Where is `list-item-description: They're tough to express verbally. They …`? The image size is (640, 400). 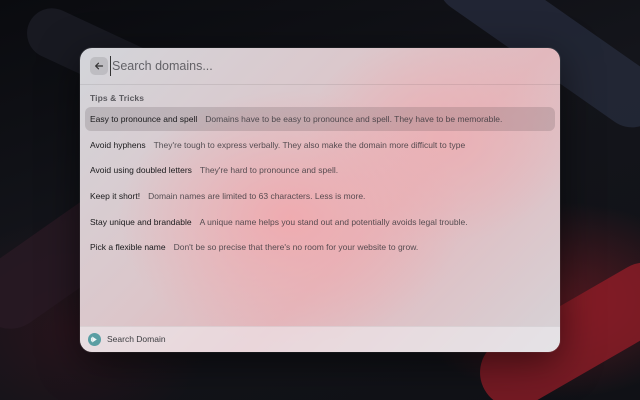
list-item-description: They're tough to express verbally. They … is located at coordinates (309, 144).